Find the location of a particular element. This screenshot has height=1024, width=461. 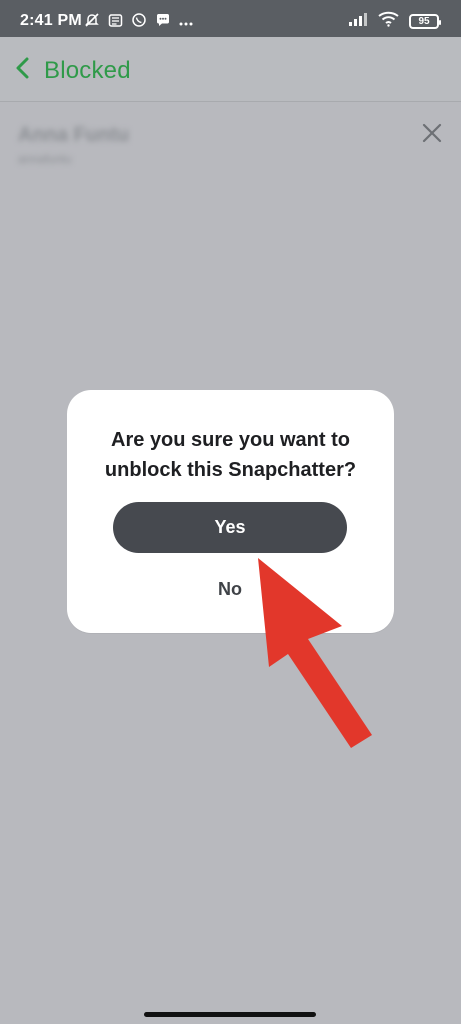

home-indicator is located at coordinates (230, 1014).